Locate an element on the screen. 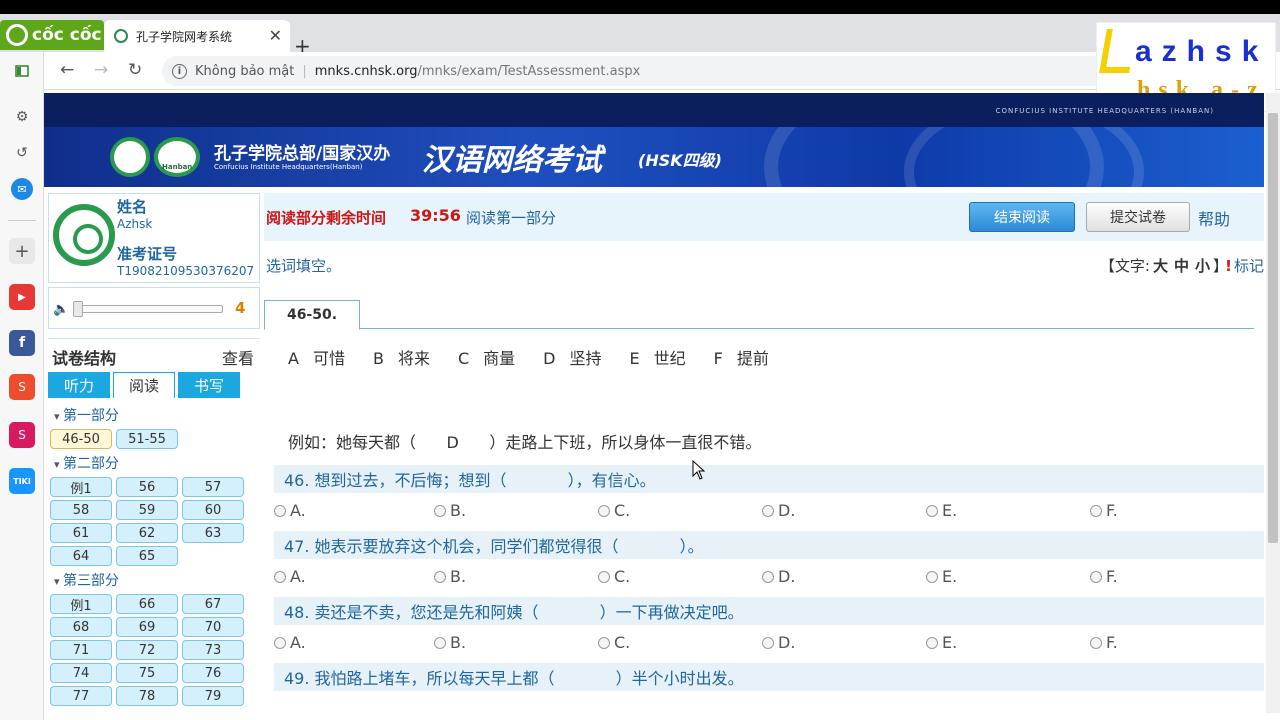  question-nav-button: 67 is located at coordinates (213, 604).